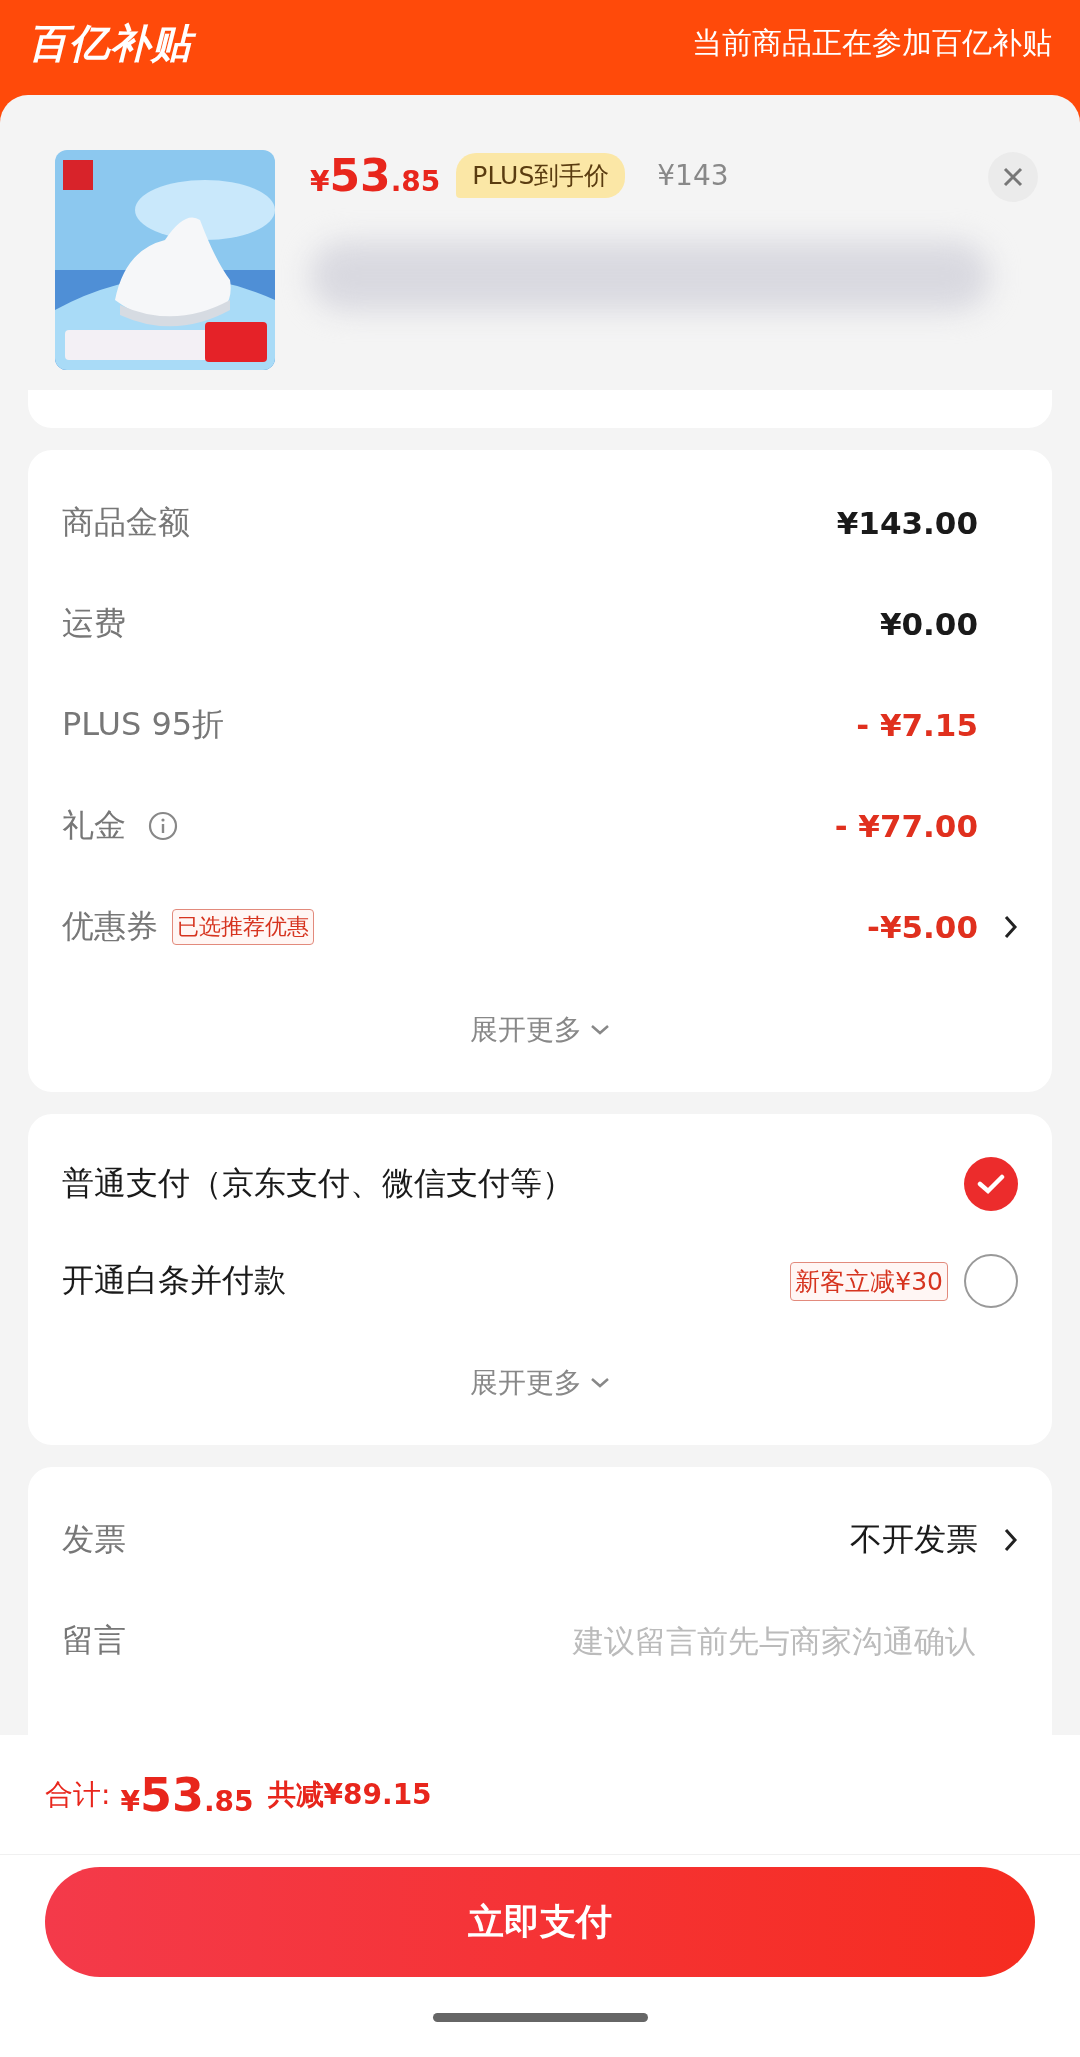 This screenshot has width=1080, height=2057. I want to click on fee-label: PLUS 95折, so click(143, 724).